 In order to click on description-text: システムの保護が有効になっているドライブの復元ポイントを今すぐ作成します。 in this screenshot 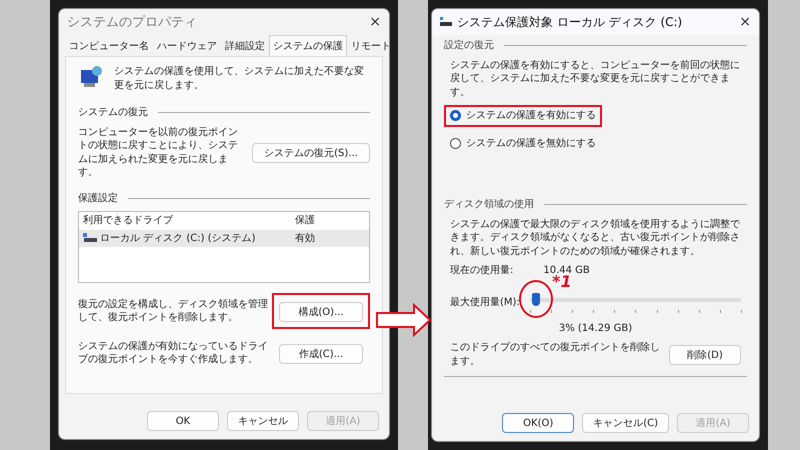, I will do `click(173, 353)`.